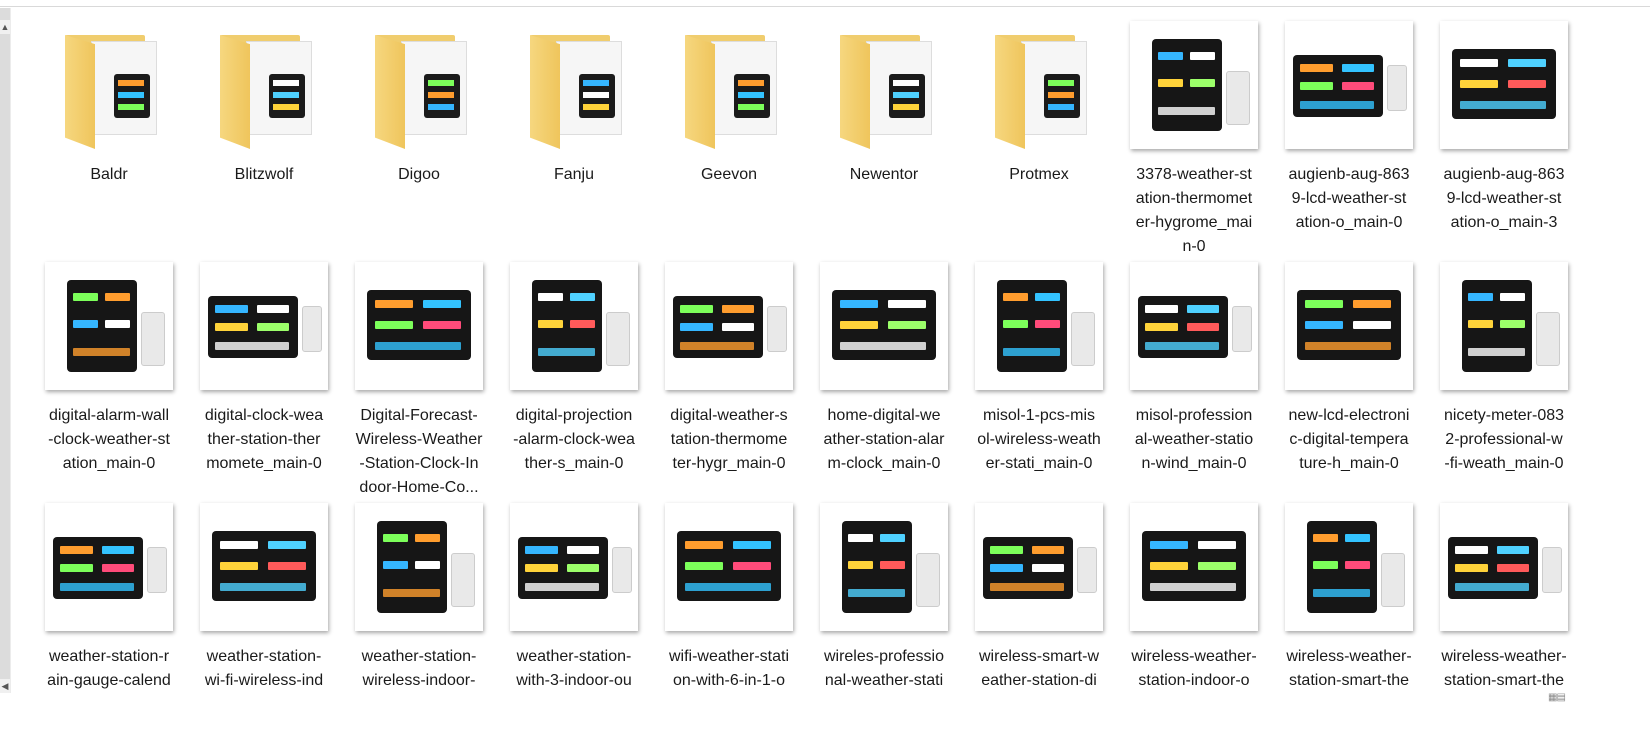  I want to click on file-name-line: er-stati_main-0, so click(1039, 463).